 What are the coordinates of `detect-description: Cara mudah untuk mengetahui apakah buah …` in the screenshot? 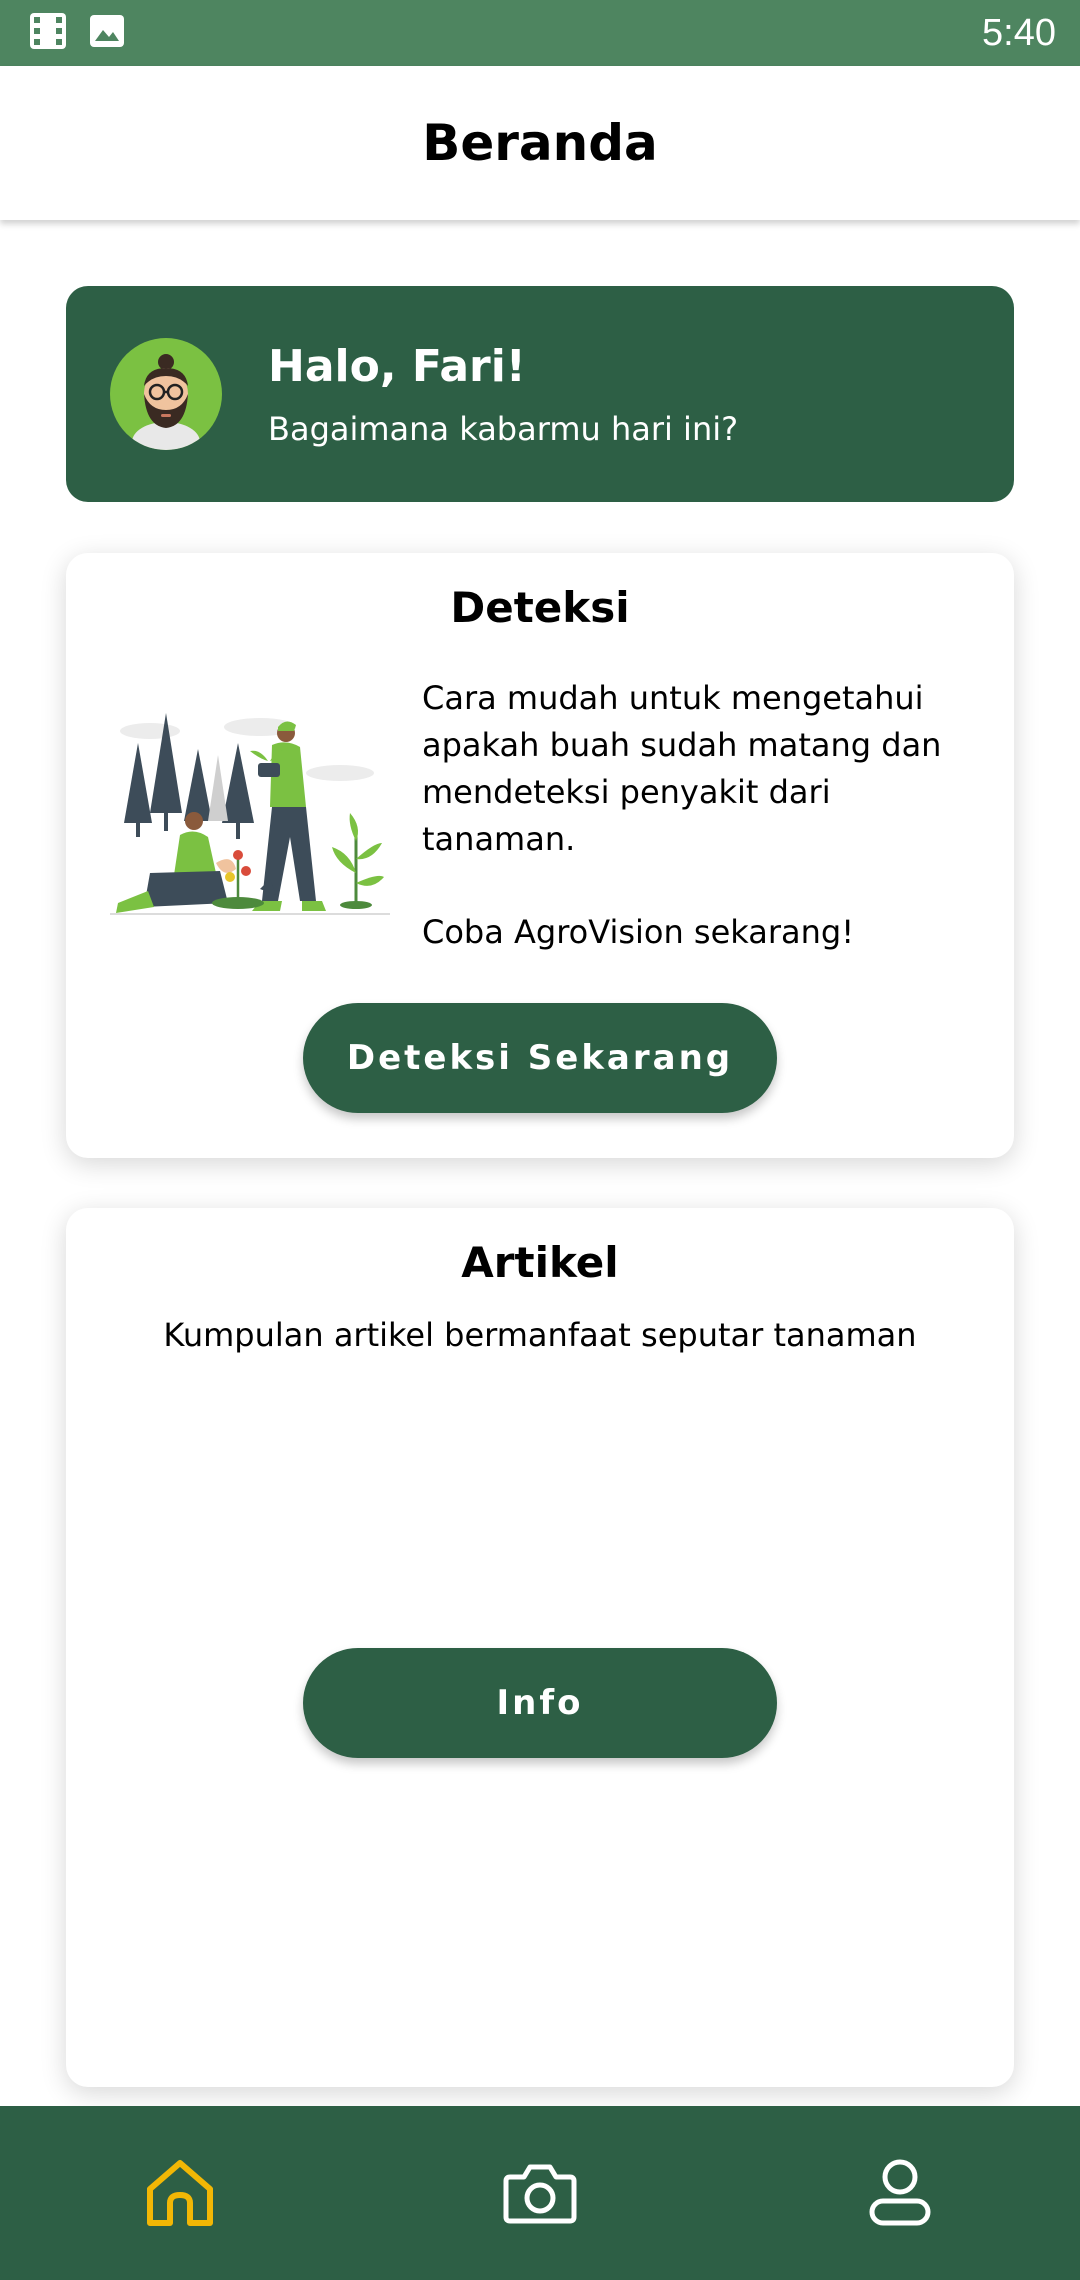 It's located at (682, 768).